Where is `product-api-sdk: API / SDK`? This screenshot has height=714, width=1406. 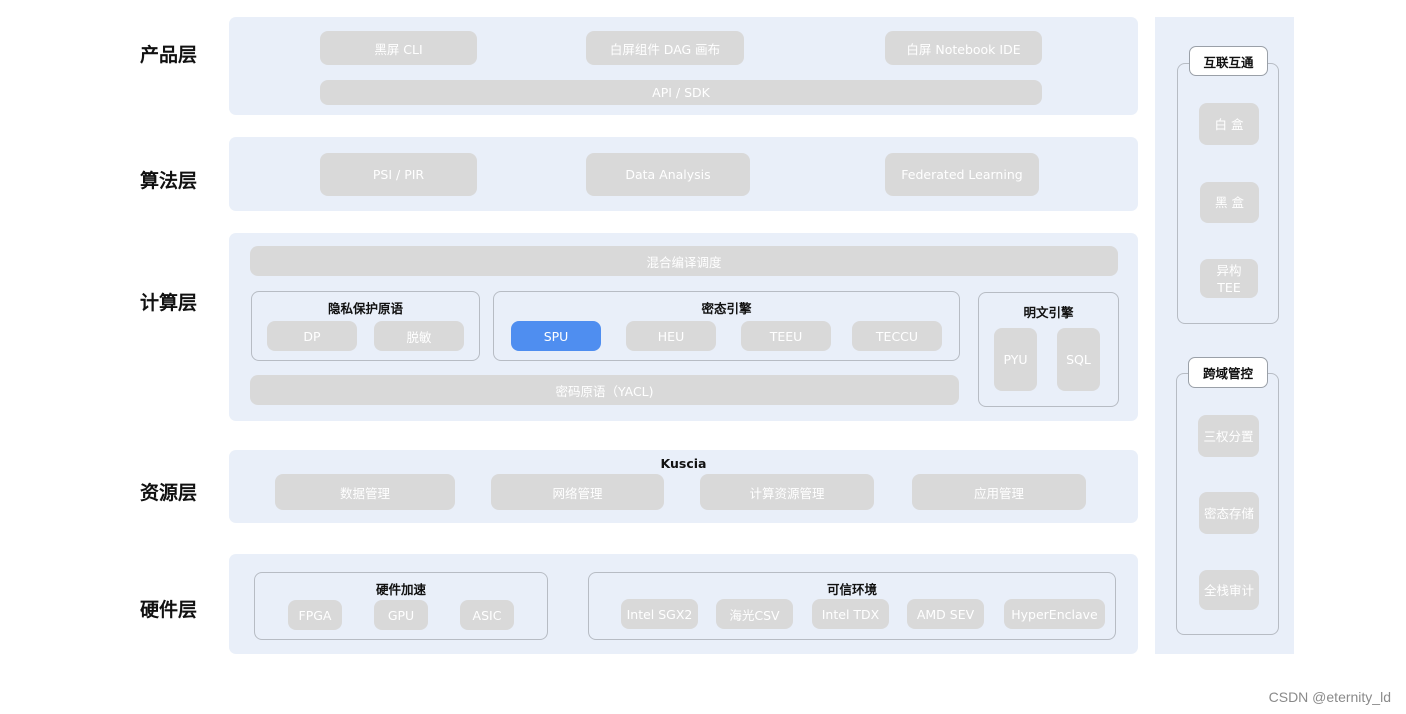 product-api-sdk: API / SDK is located at coordinates (681, 92).